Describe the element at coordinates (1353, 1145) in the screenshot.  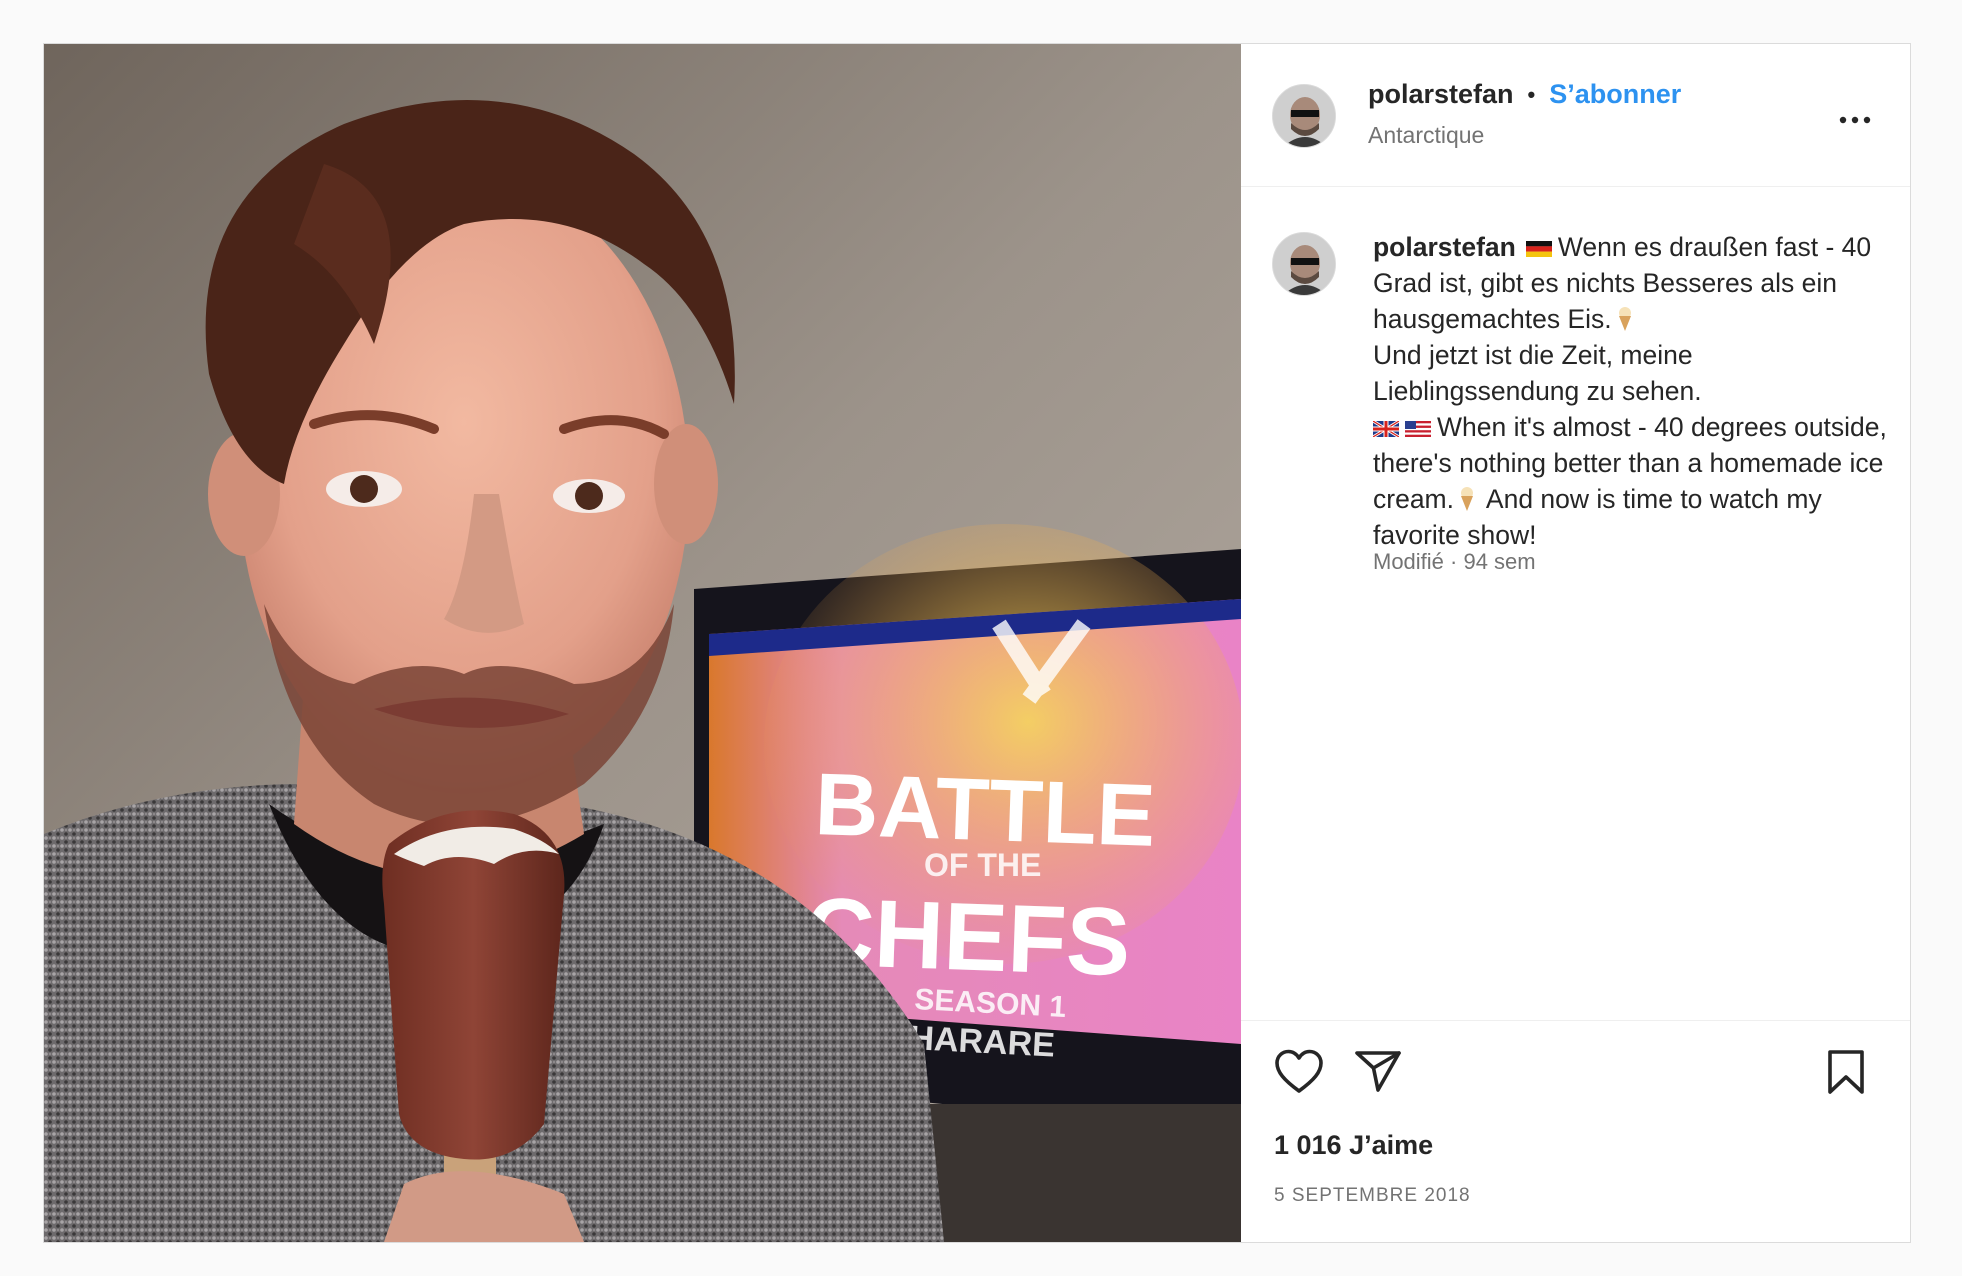
I see `likes-count: 1 016 J’aime` at that location.